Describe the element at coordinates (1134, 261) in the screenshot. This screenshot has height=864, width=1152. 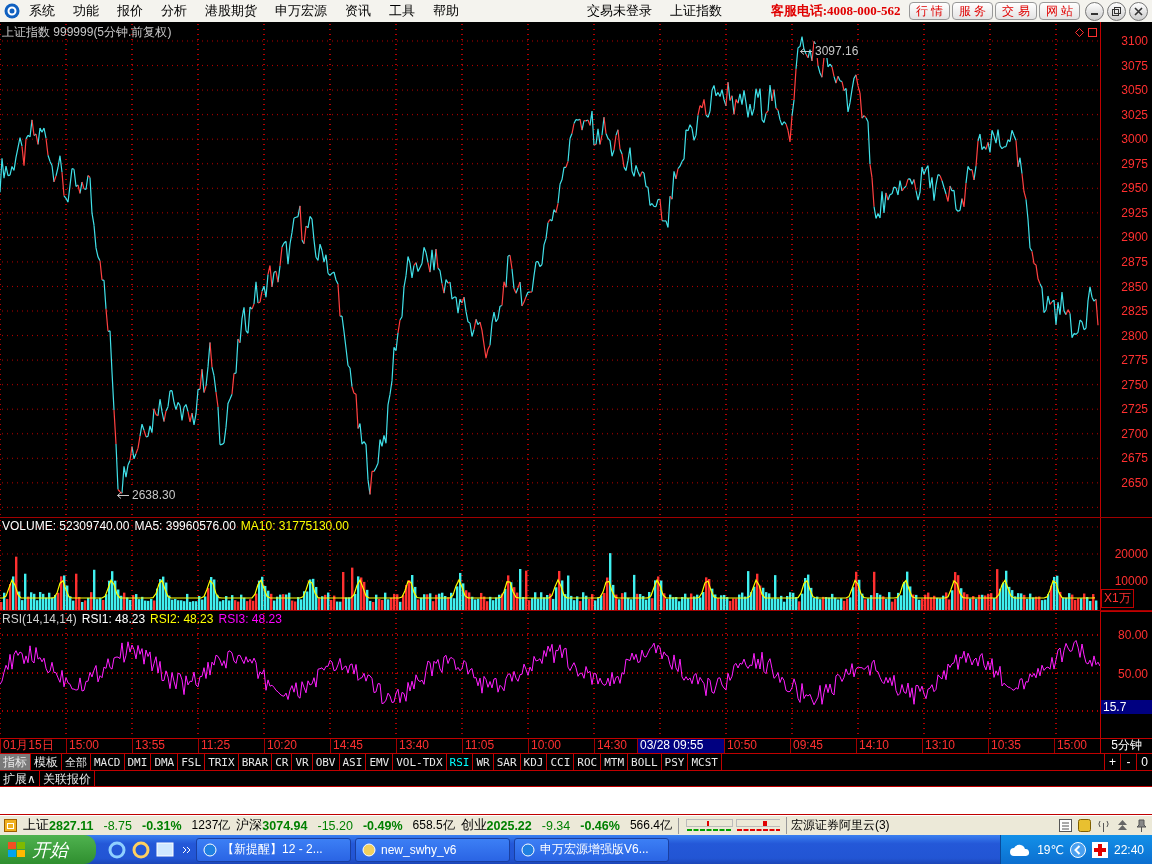
I see `price-axis-label: 2875` at that location.